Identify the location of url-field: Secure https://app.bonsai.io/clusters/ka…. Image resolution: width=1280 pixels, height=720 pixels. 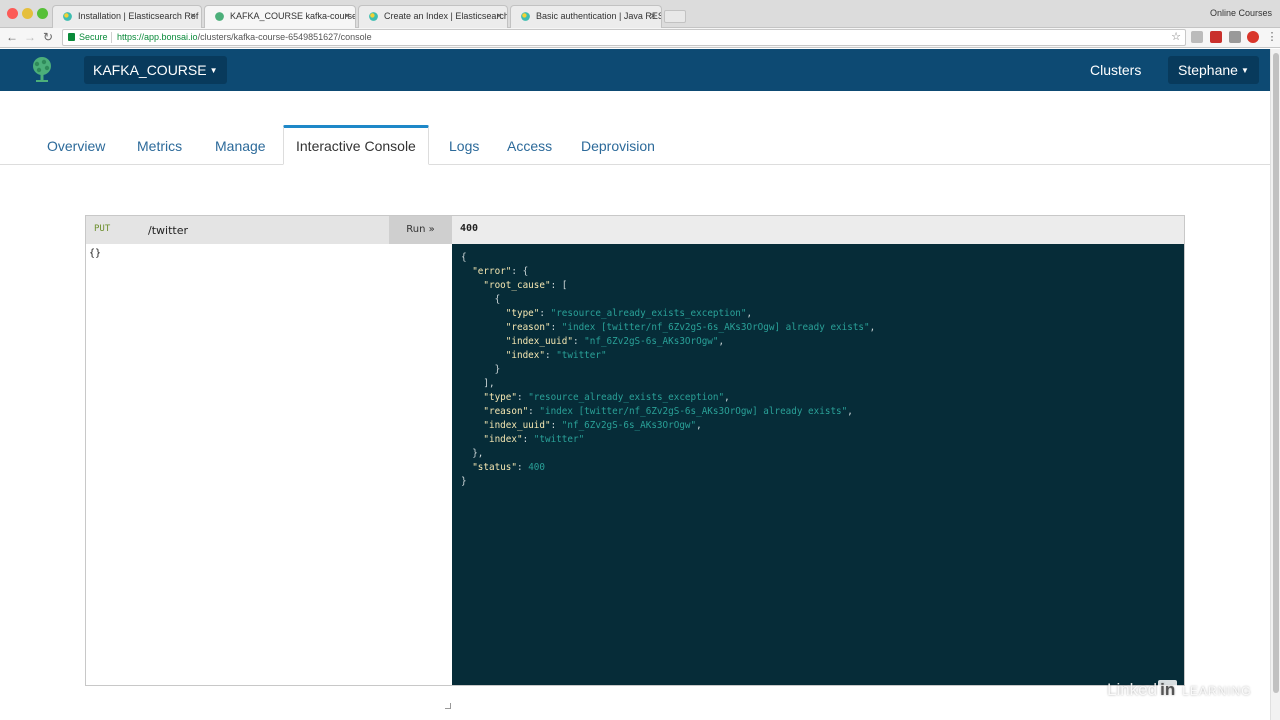
(624, 37).